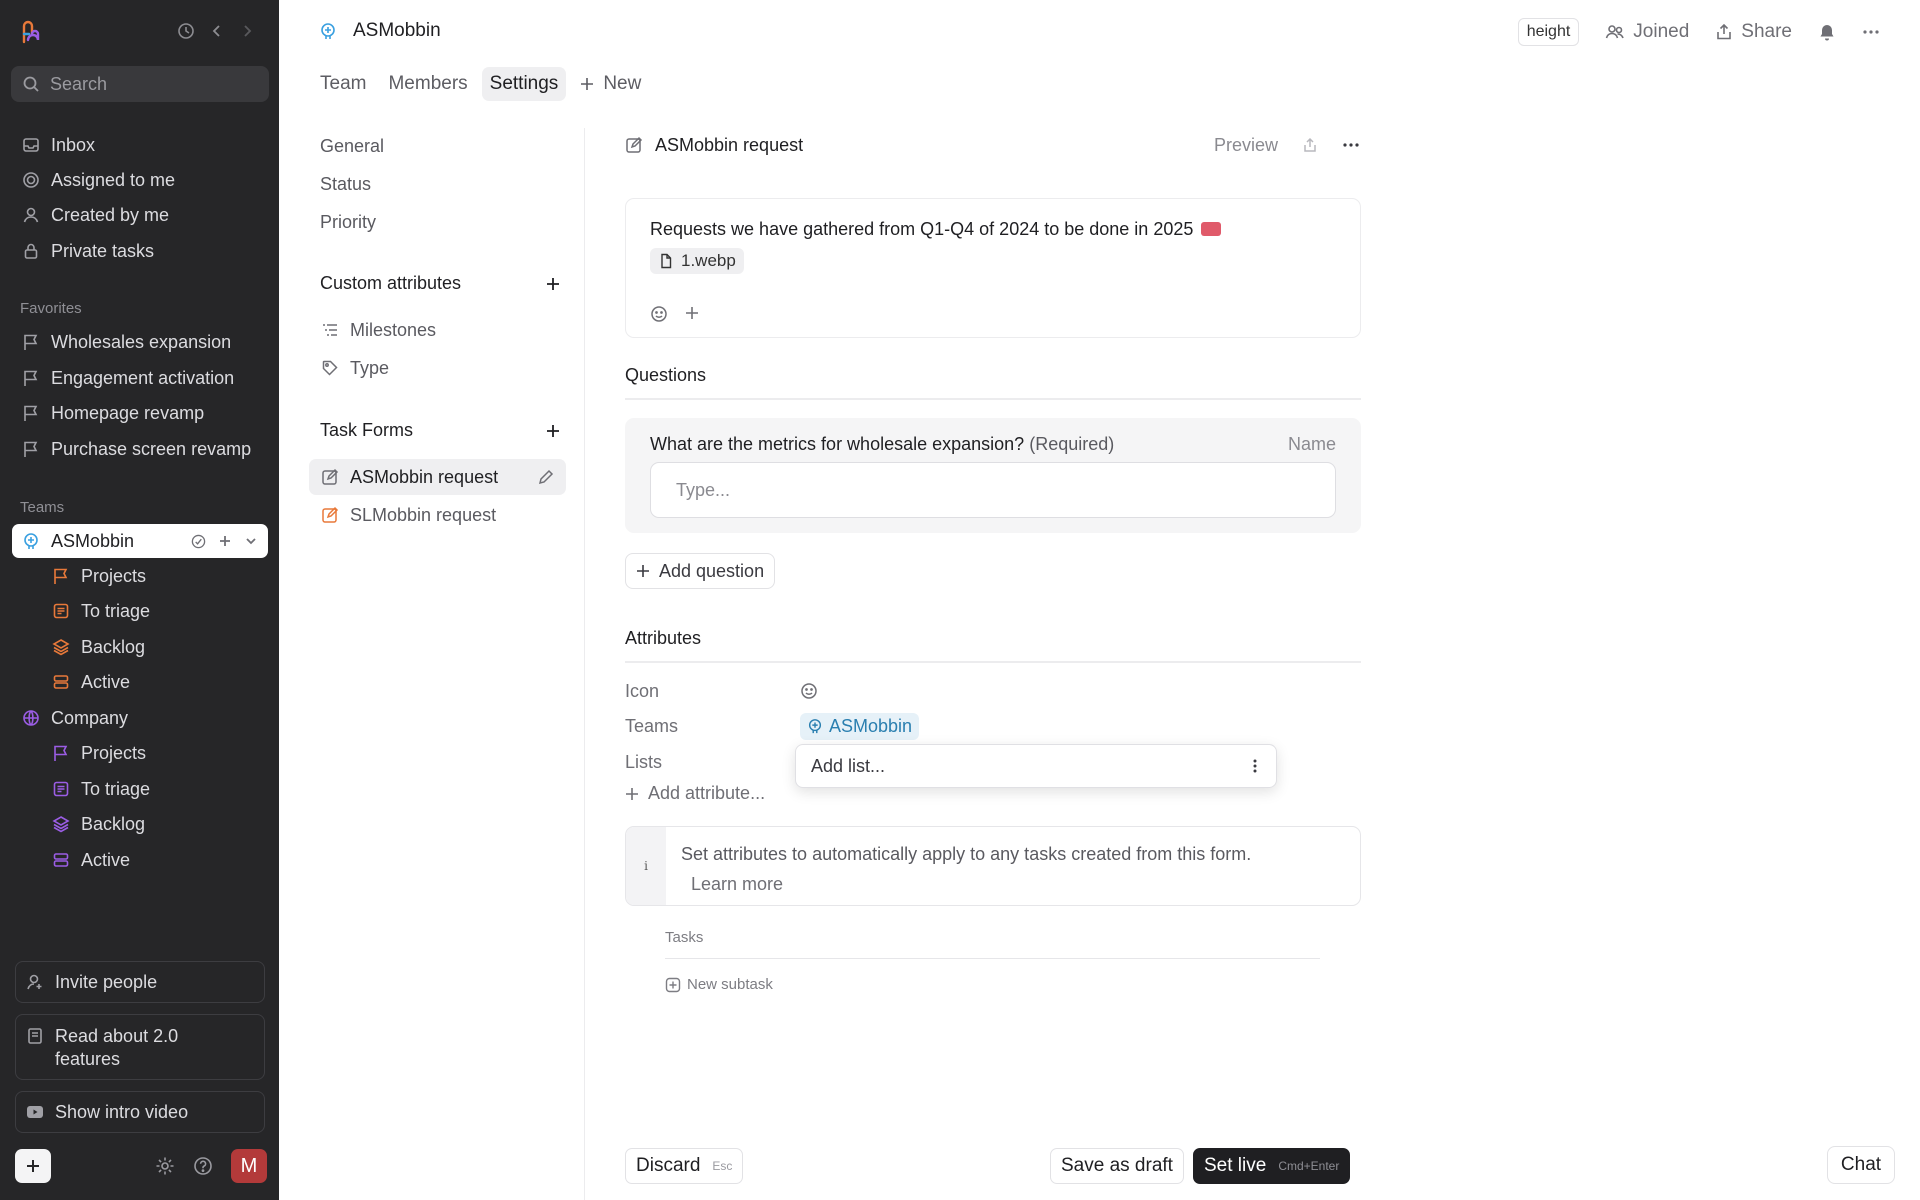  I want to click on share-icon, so click(1310, 145).